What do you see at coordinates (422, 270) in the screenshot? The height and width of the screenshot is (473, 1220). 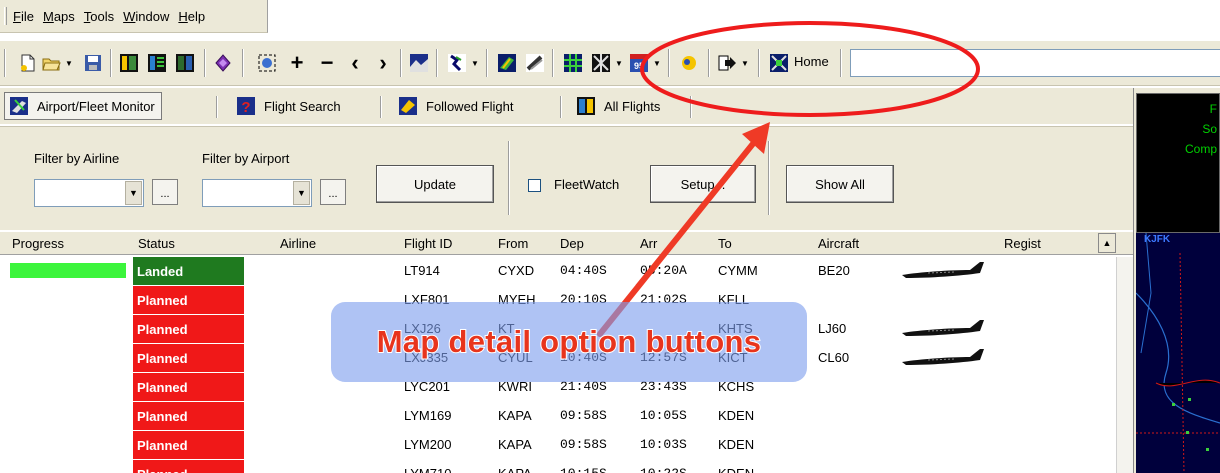 I see `flight-id-cell: LT914` at bounding box center [422, 270].